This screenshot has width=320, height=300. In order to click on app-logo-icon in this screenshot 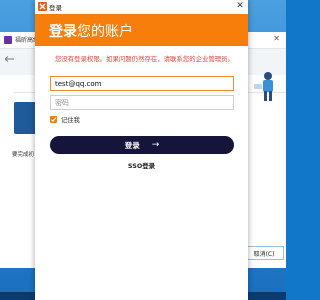, I will do `click(8, 40)`.